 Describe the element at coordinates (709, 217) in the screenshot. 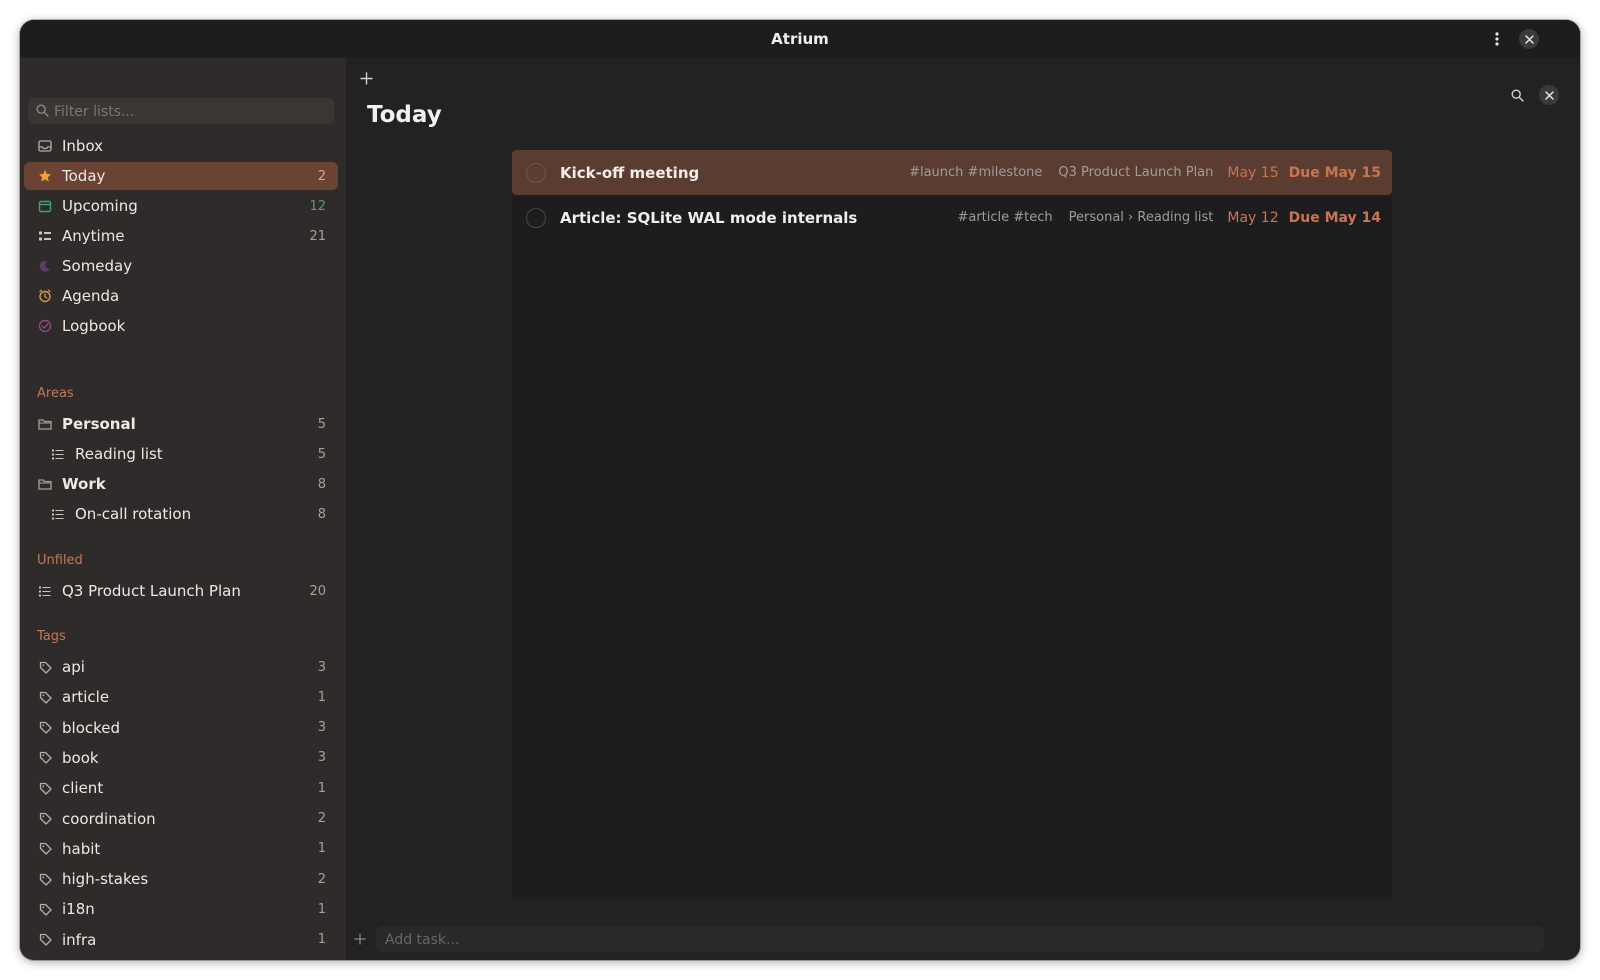

I see `task-title: Article: SQLite WAL mode internals` at that location.